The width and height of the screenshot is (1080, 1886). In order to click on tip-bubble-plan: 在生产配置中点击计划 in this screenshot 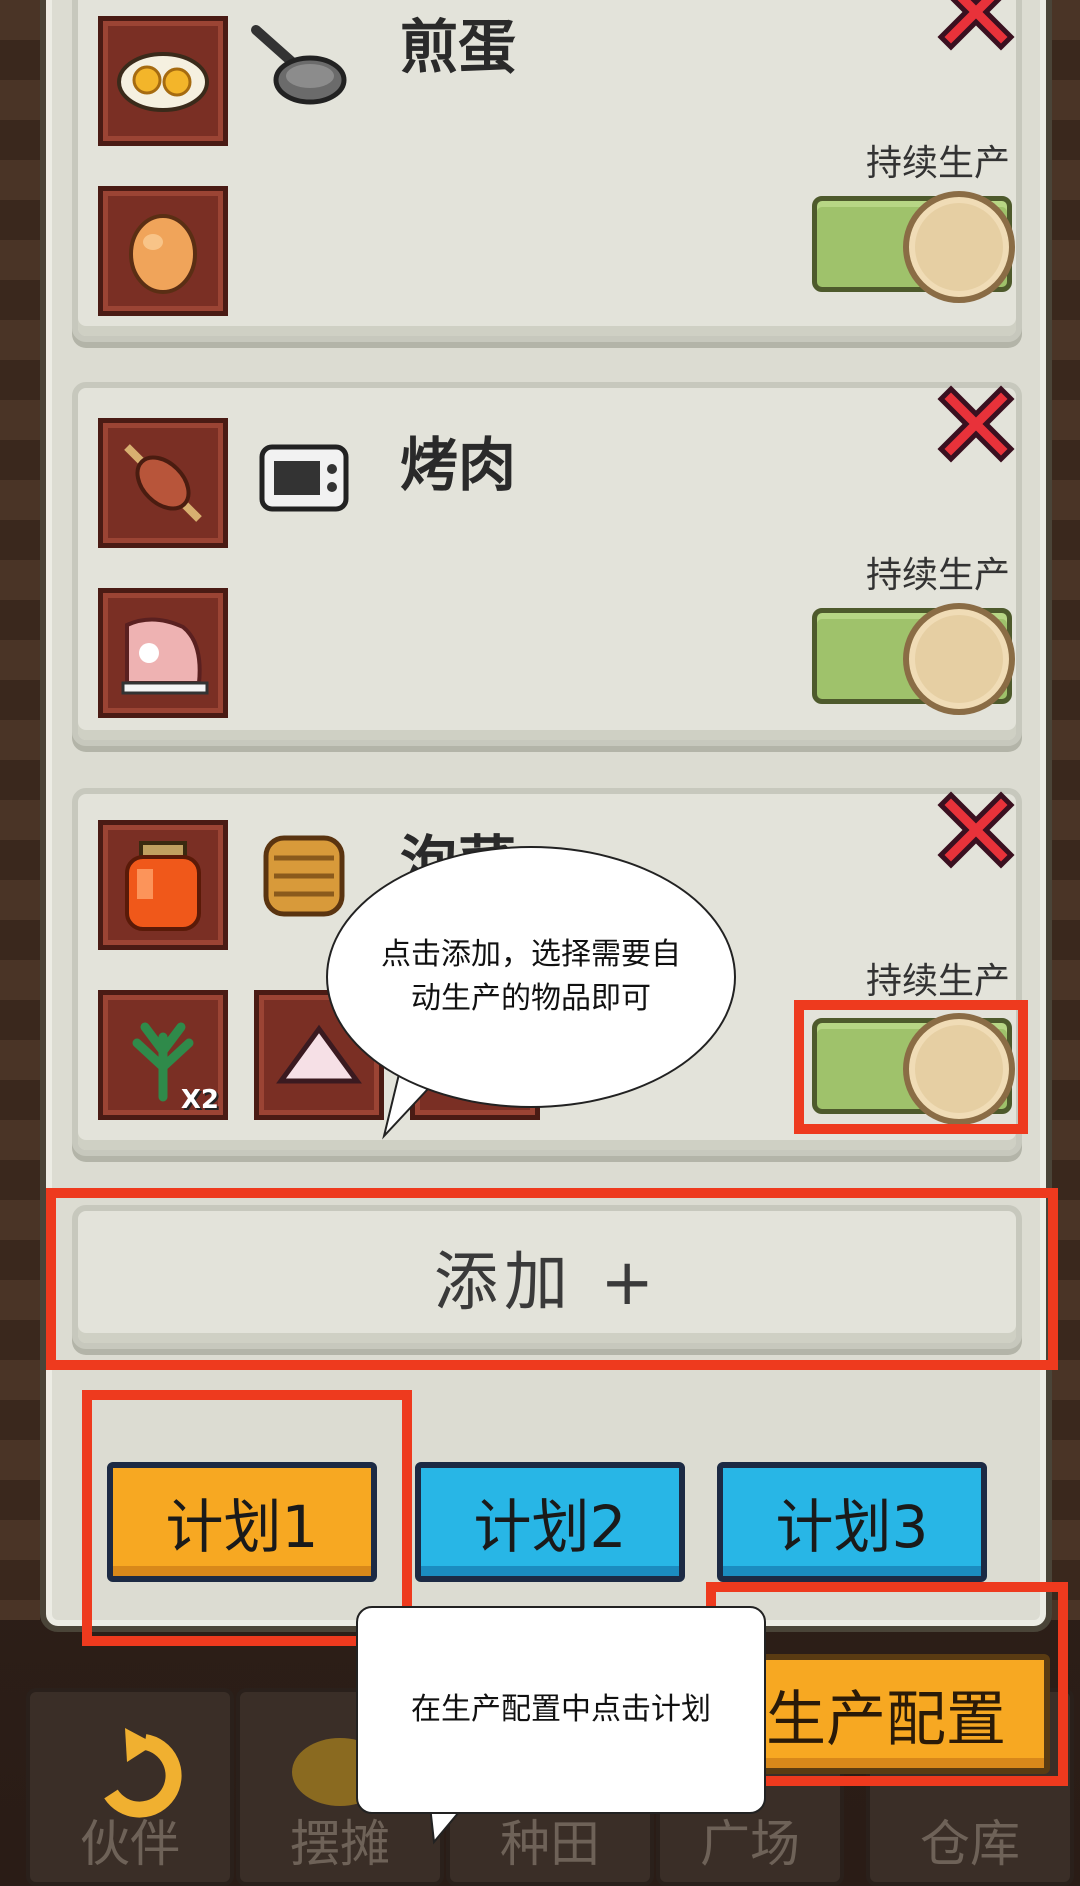, I will do `click(561, 1710)`.